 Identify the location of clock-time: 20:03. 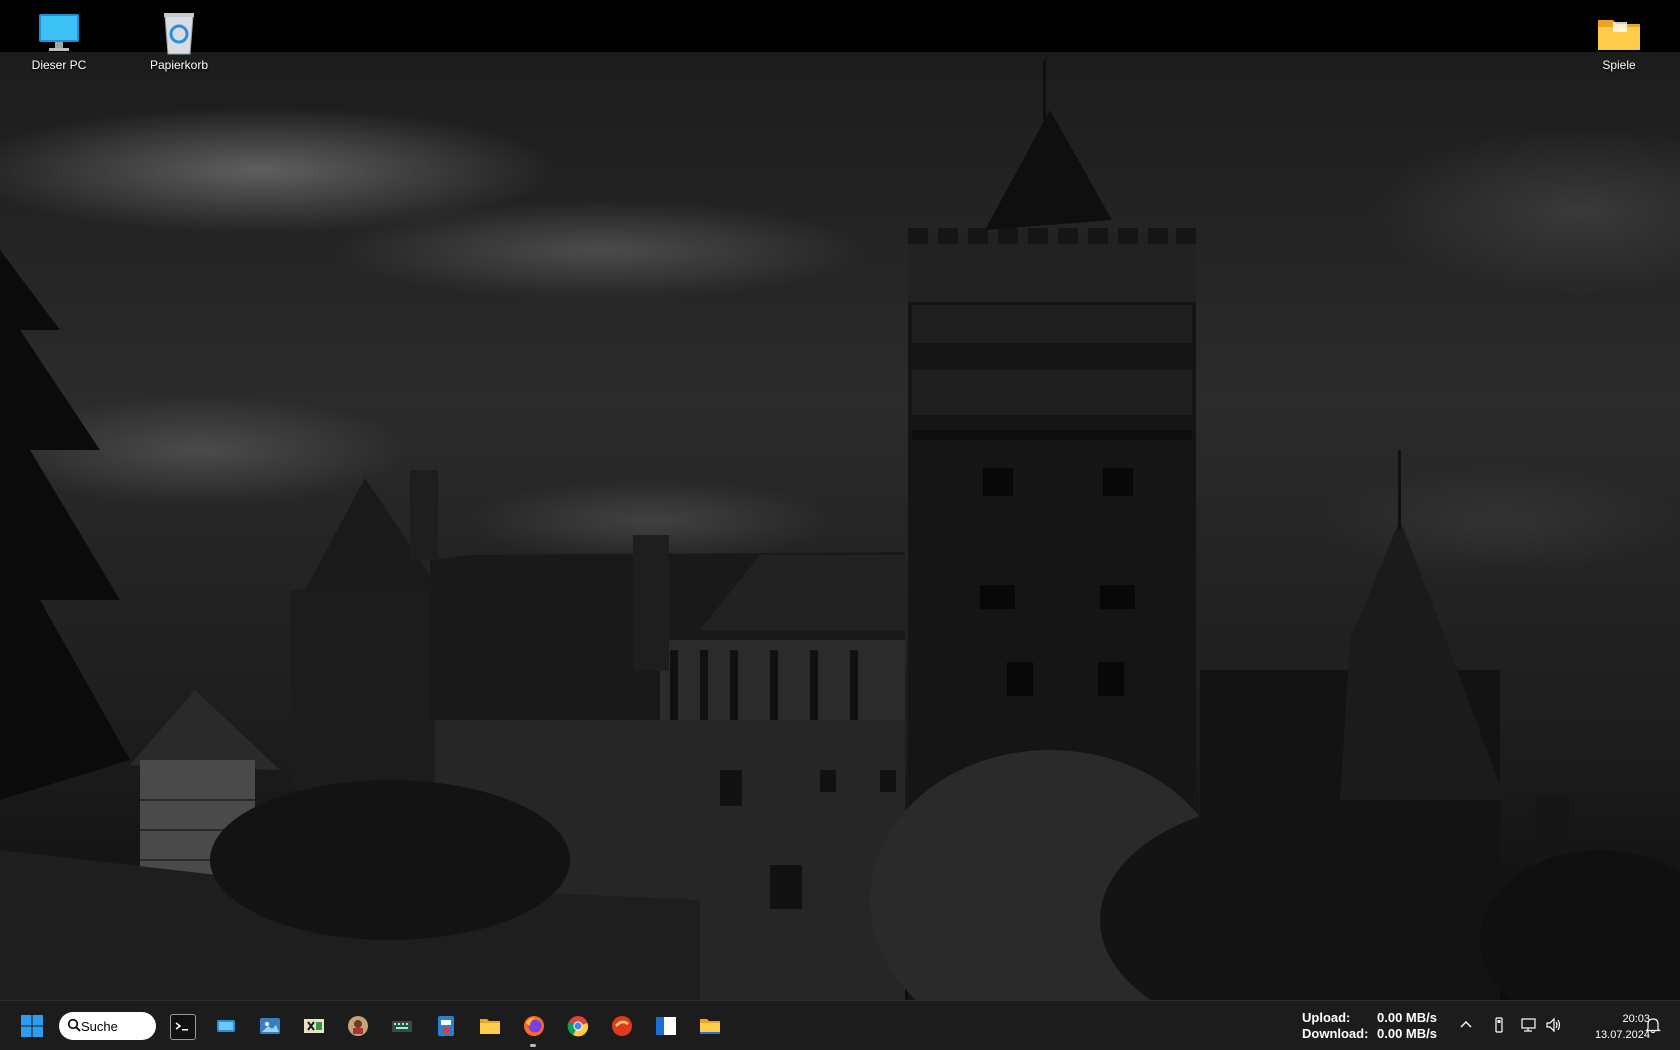
(1636, 1019).